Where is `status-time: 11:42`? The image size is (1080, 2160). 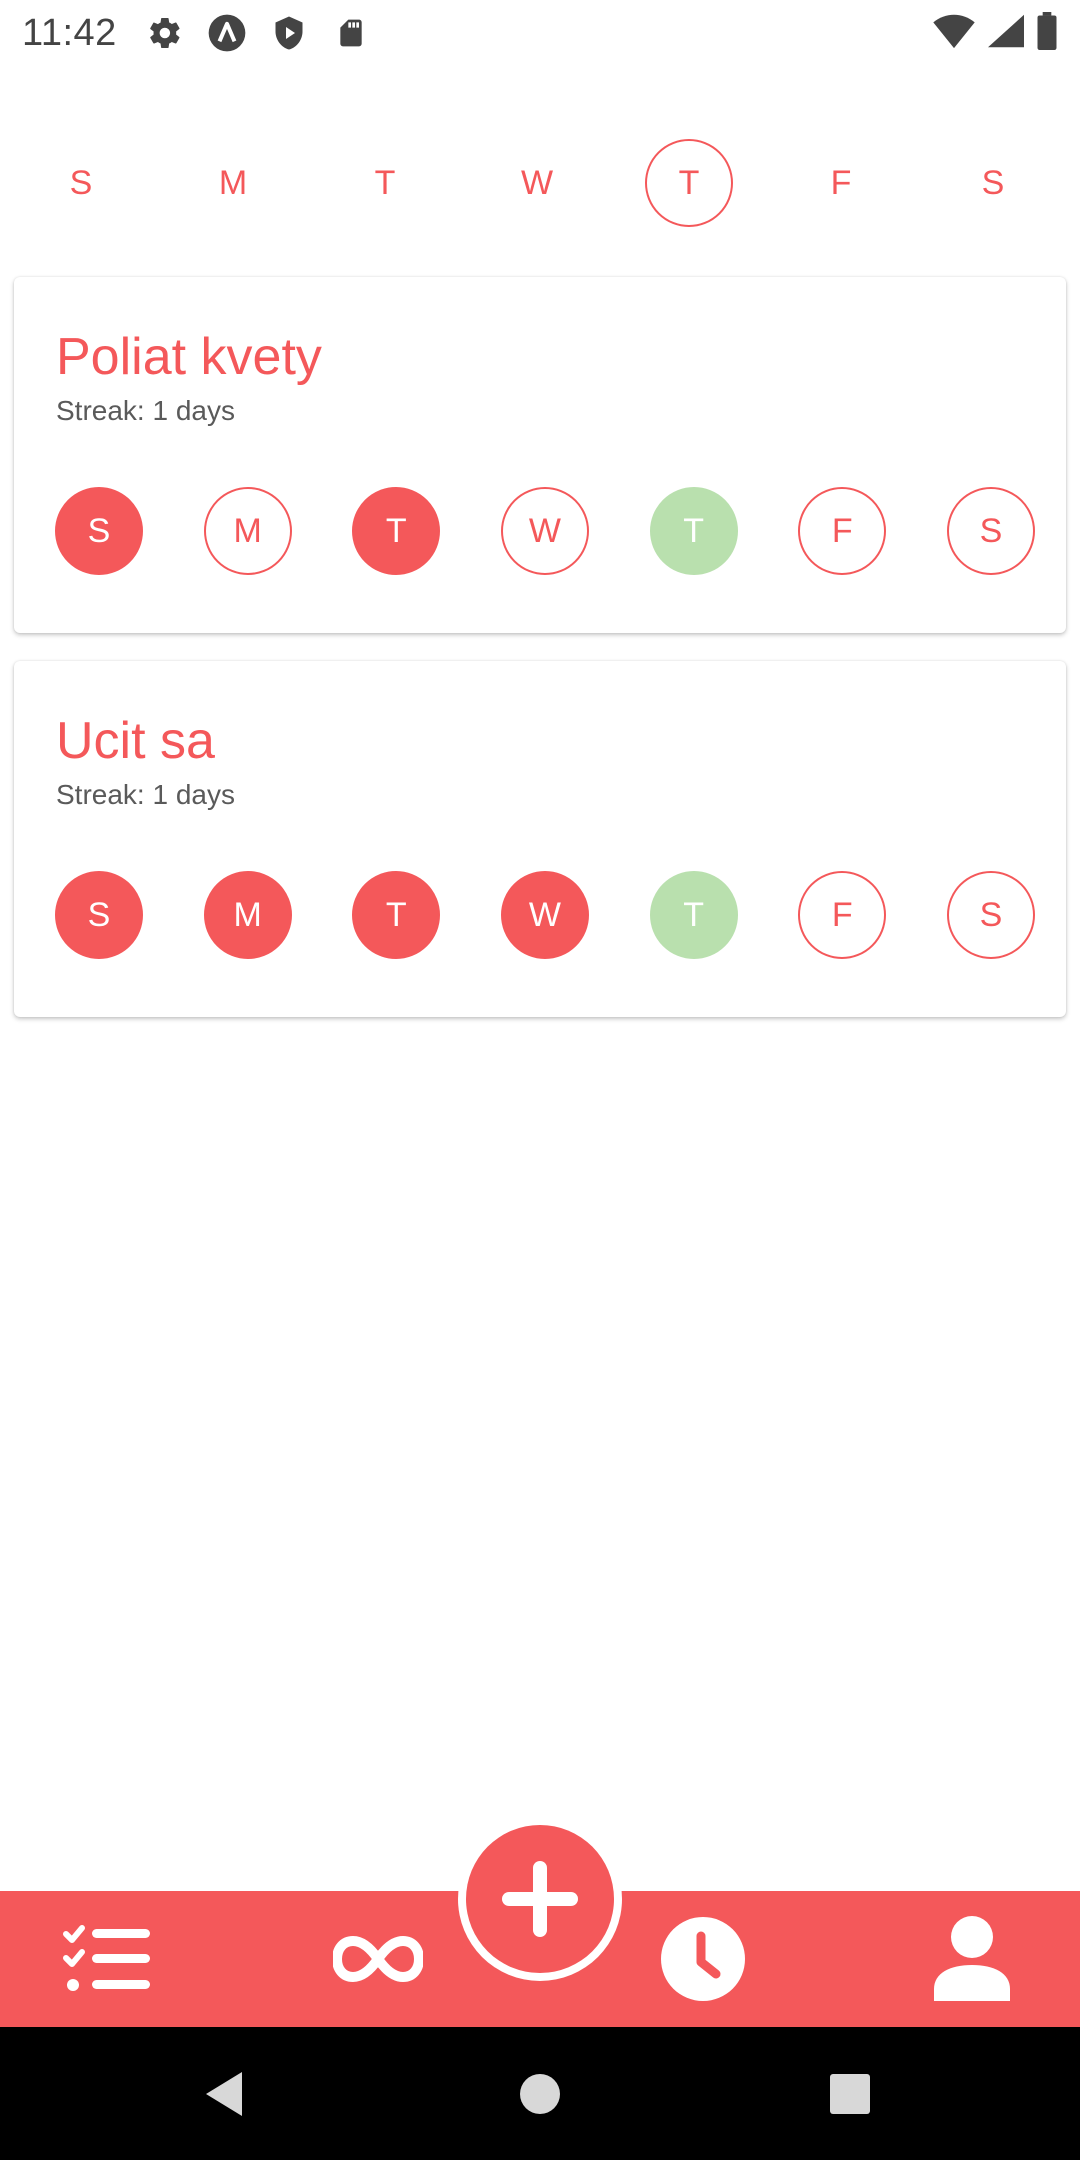 status-time: 11:42 is located at coordinates (69, 32).